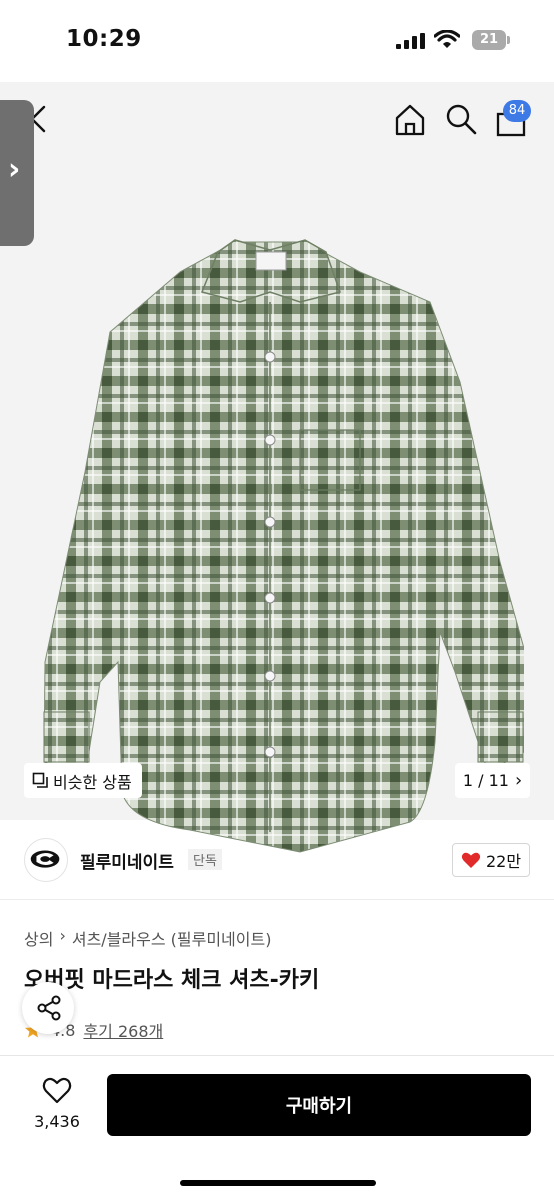 This screenshot has height=1200, width=554. I want to click on heart-icon, so click(471, 860).